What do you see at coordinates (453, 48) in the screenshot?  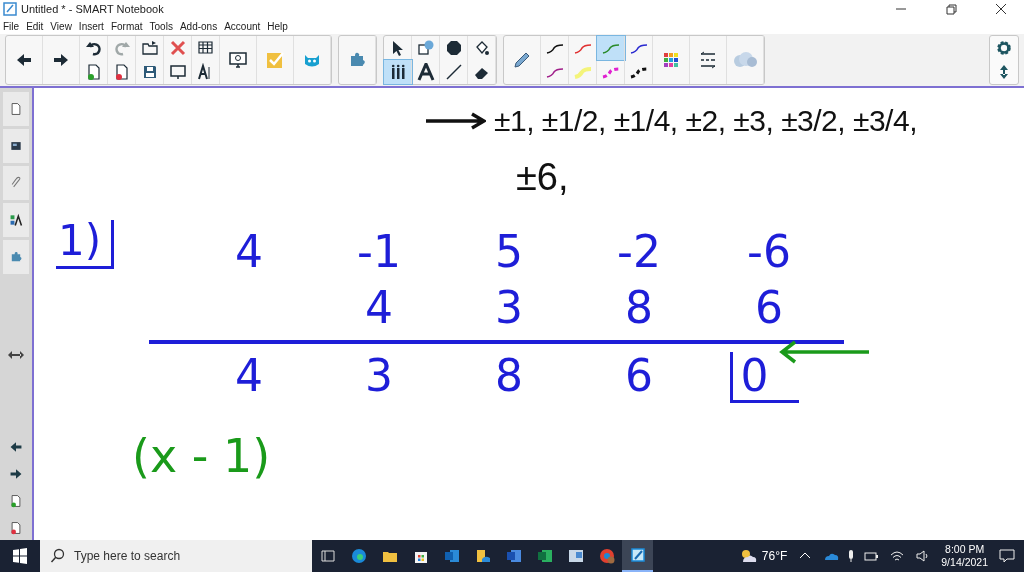 I see `polygon-icon` at bounding box center [453, 48].